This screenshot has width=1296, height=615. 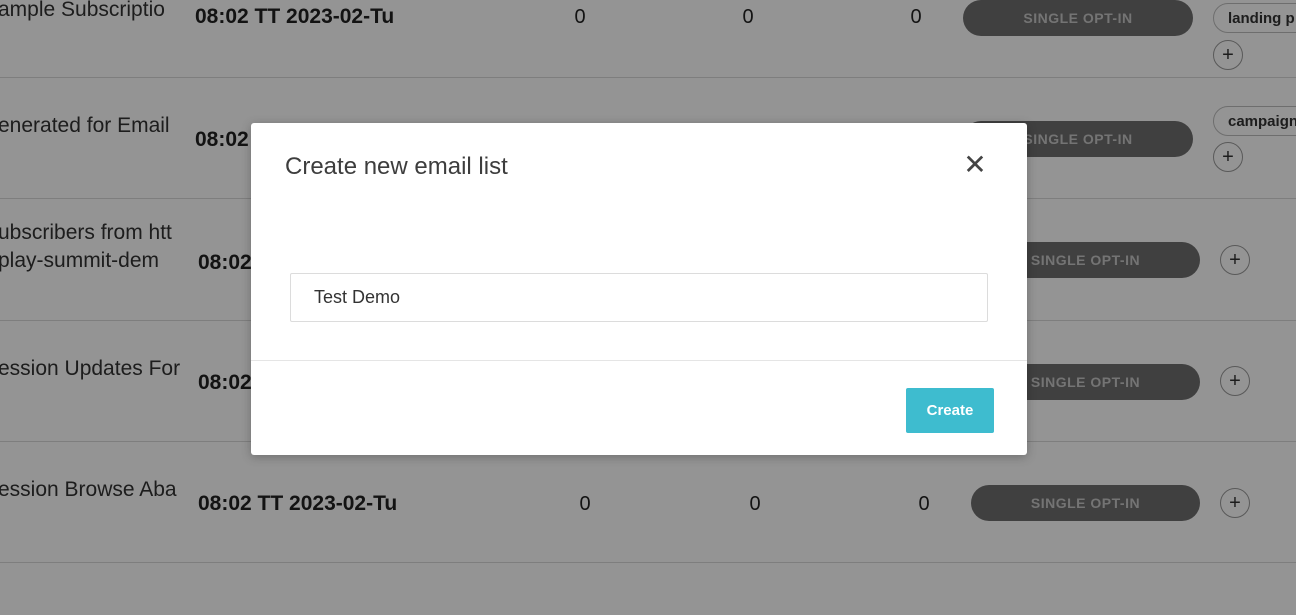 I want to click on modal-title: Create new email list, so click(x=396, y=166).